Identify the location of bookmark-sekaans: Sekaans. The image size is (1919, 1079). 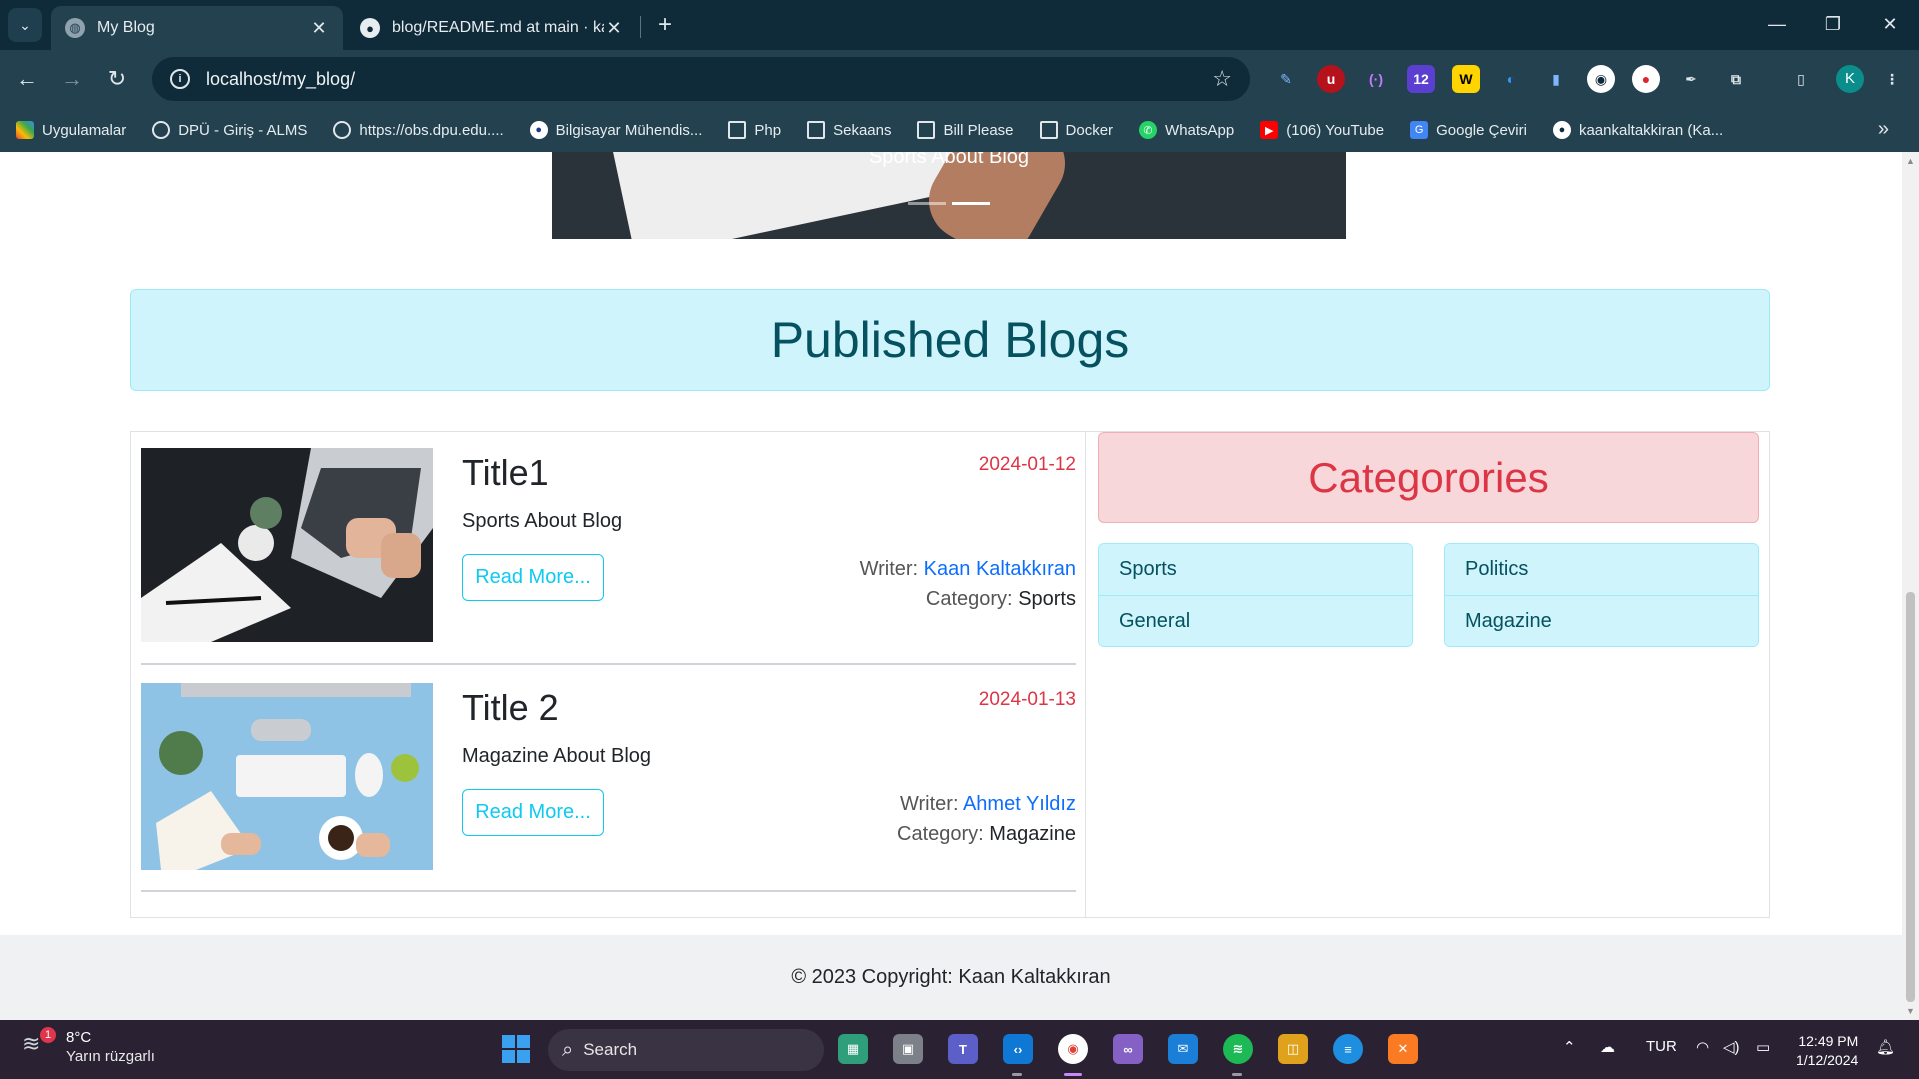
(849, 130).